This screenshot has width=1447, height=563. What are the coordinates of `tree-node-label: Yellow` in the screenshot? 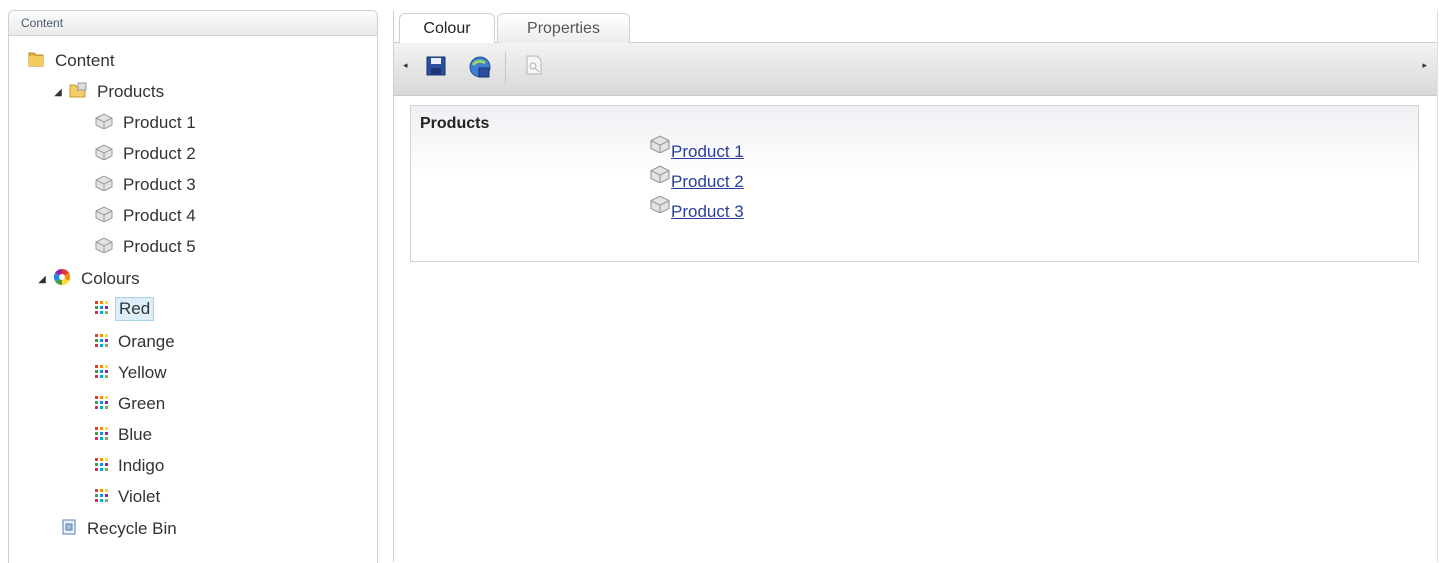 It's located at (142, 372).